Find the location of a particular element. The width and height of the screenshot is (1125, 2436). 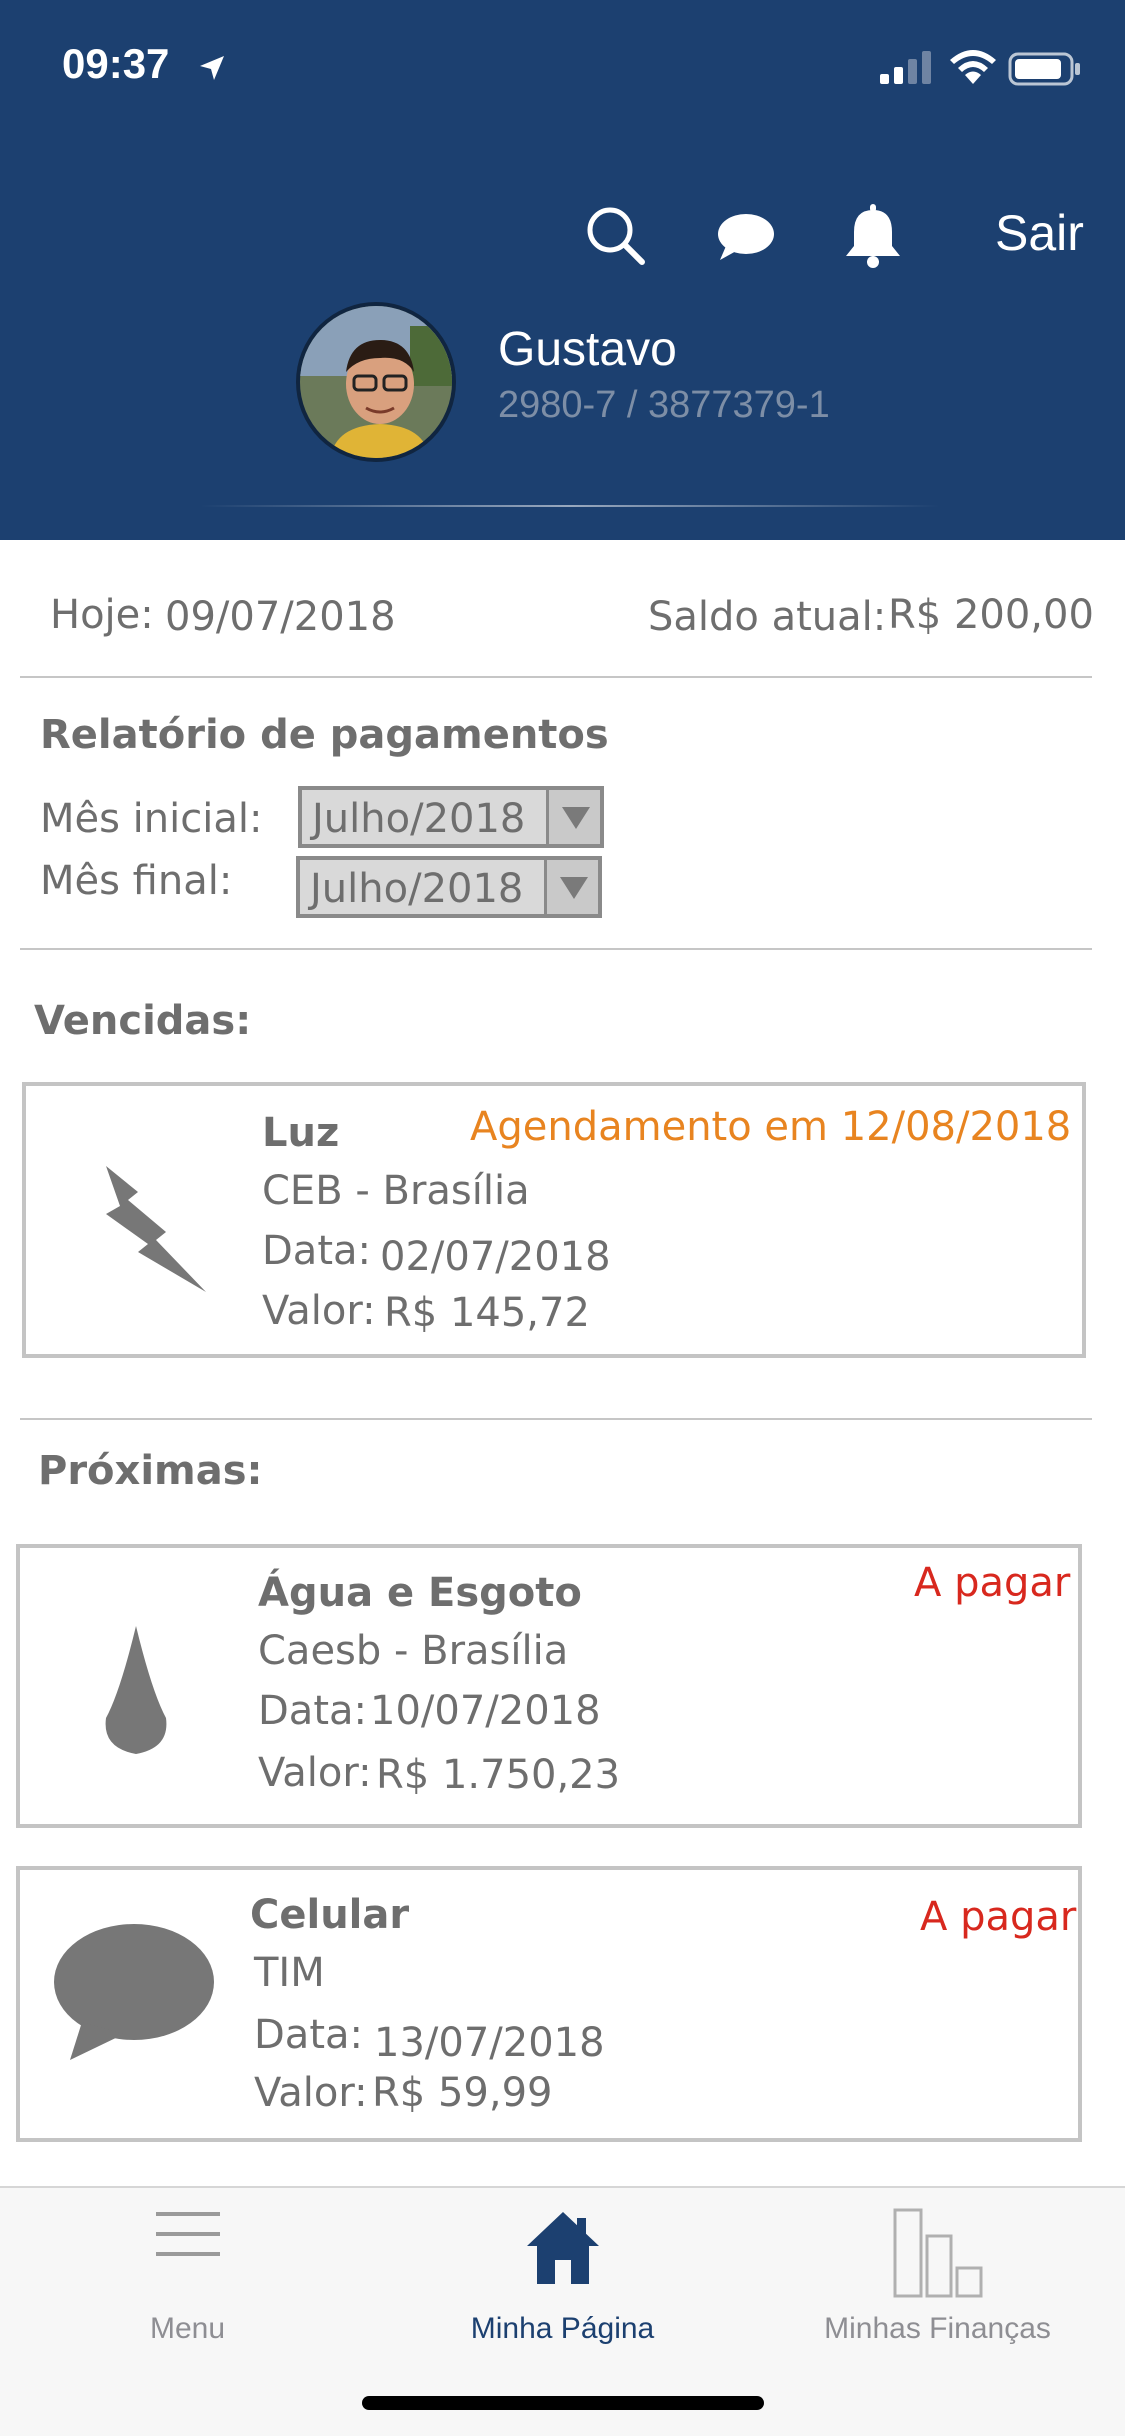

balance-value: R$ 200,00 is located at coordinates (991, 615).